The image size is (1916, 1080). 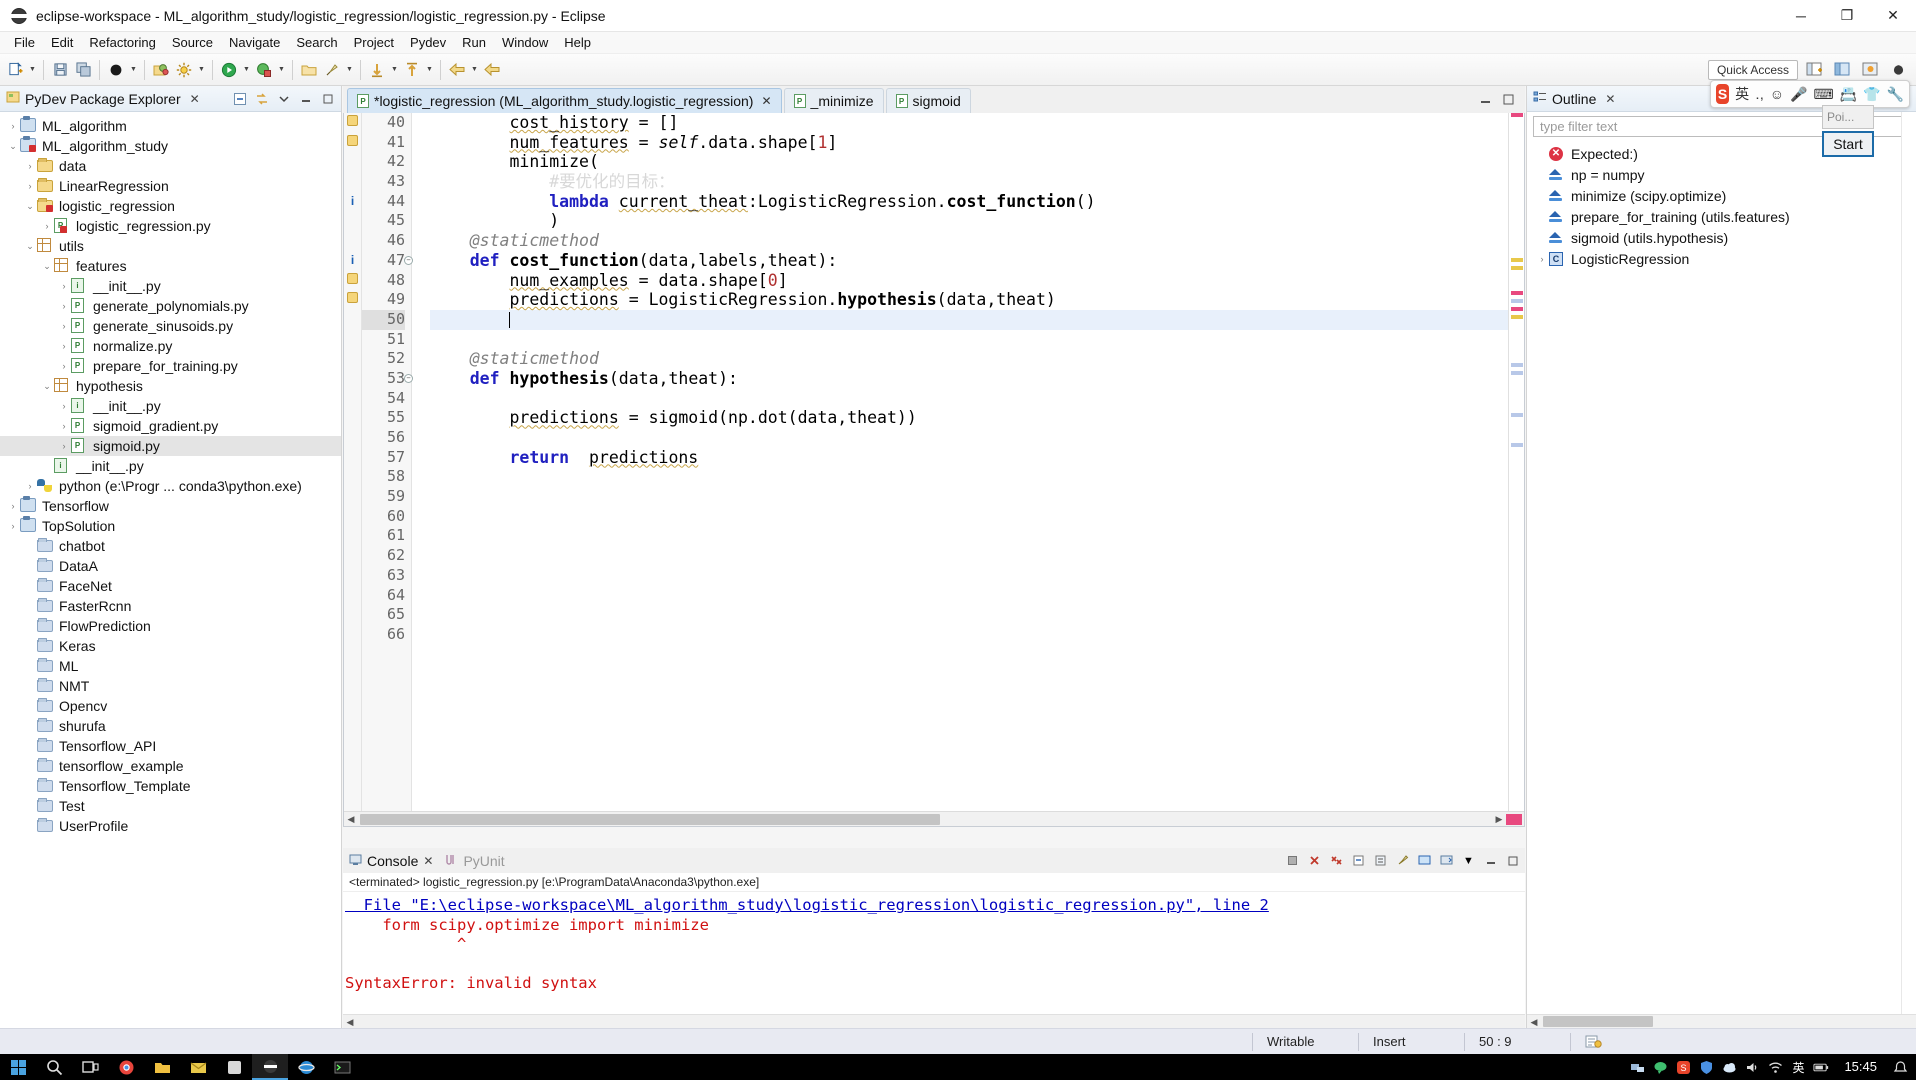 I want to click on debug-perspective-switch-icon, so click(x=1898, y=70).